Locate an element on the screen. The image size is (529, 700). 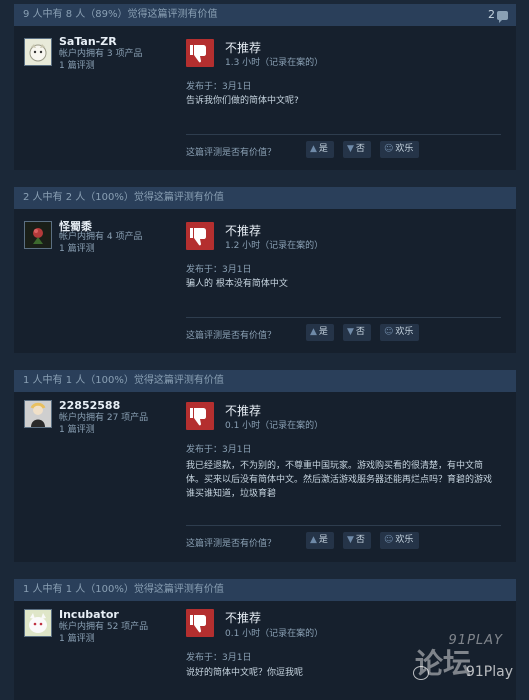
user-name: SaTan-ZR is located at coordinates (88, 41).